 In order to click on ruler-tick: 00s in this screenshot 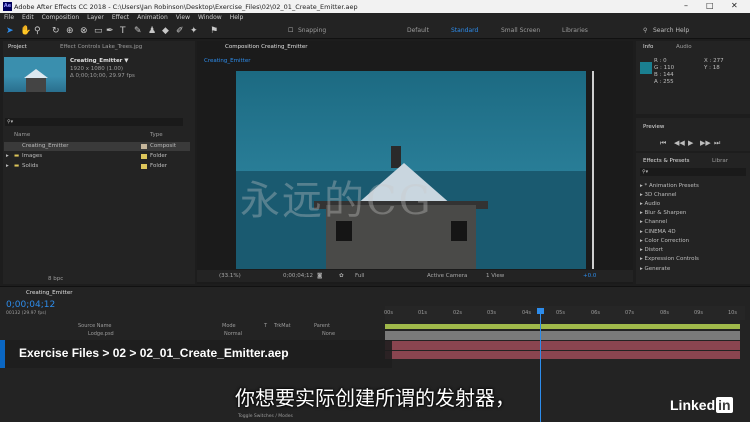, I will do `click(388, 313)`.